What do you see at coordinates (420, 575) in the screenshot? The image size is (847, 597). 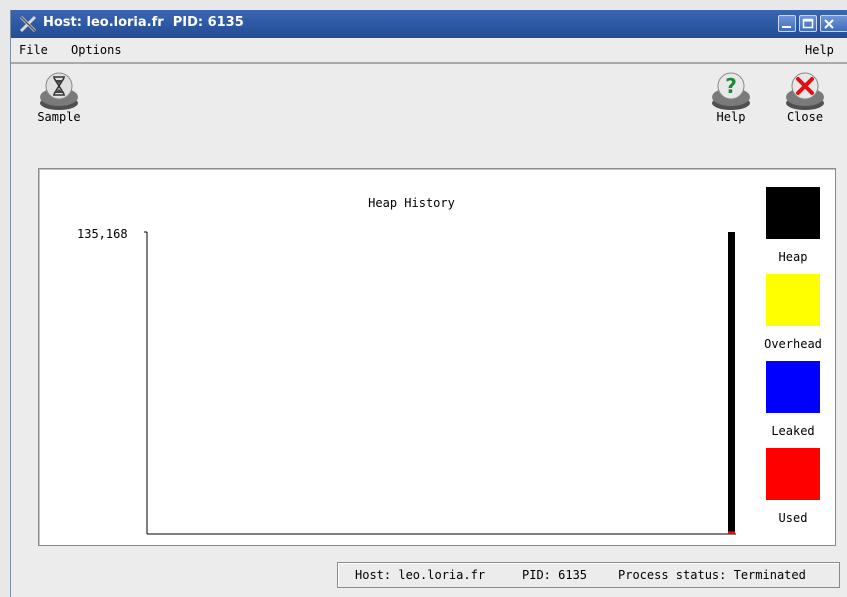 I see `status-host: Host: leo.loria.fr` at bounding box center [420, 575].